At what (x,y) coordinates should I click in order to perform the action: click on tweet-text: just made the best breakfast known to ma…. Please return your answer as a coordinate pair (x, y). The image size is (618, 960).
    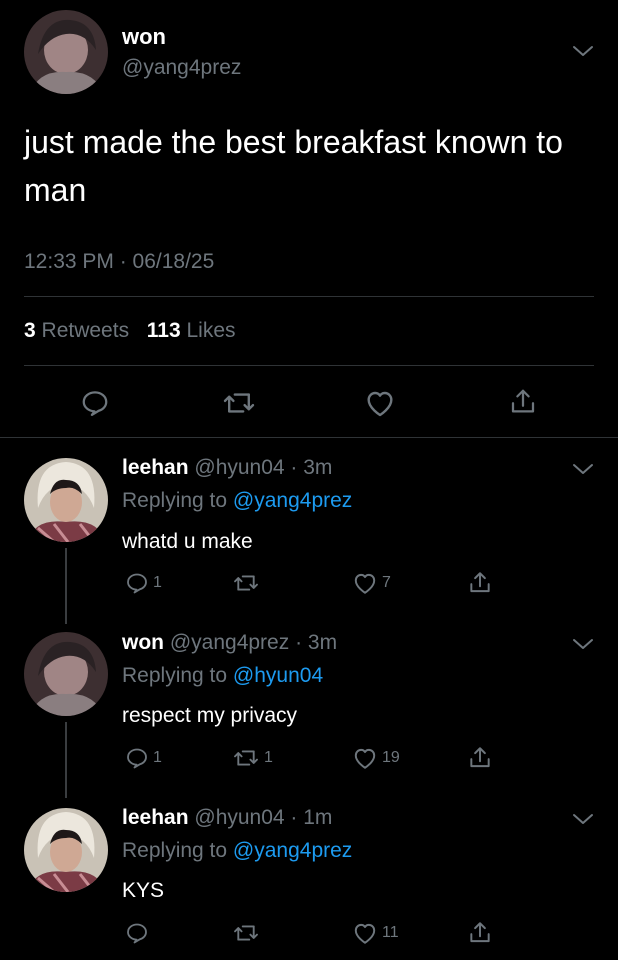
    Looking at the image, I should click on (293, 166).